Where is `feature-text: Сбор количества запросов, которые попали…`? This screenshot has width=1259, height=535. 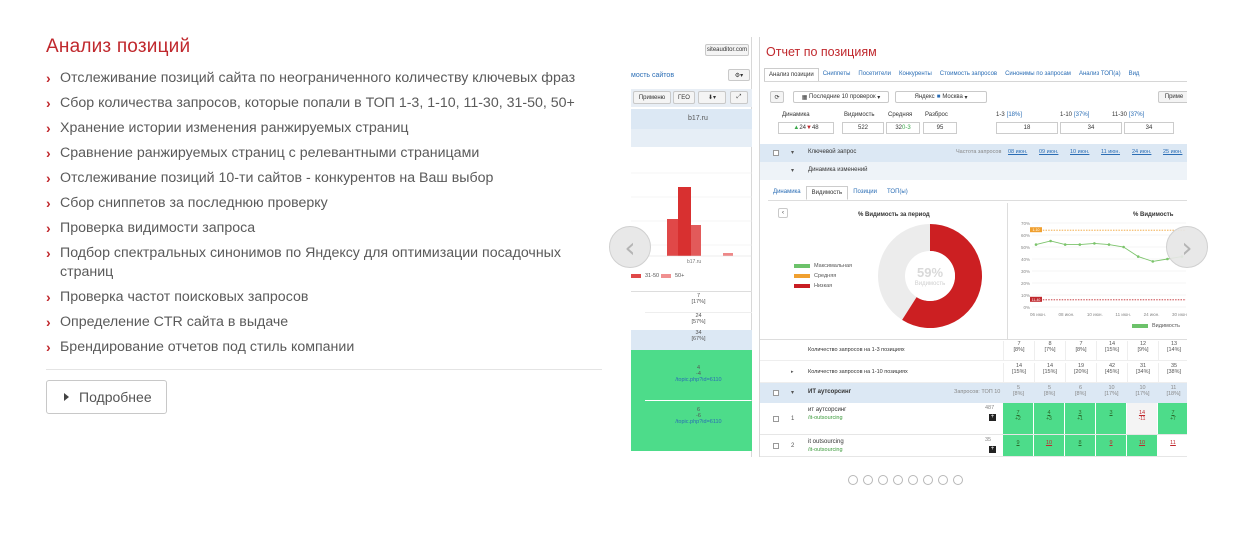
feature-text: Сбор количества запросов, которые попали… is located at coordinates (317, 103).